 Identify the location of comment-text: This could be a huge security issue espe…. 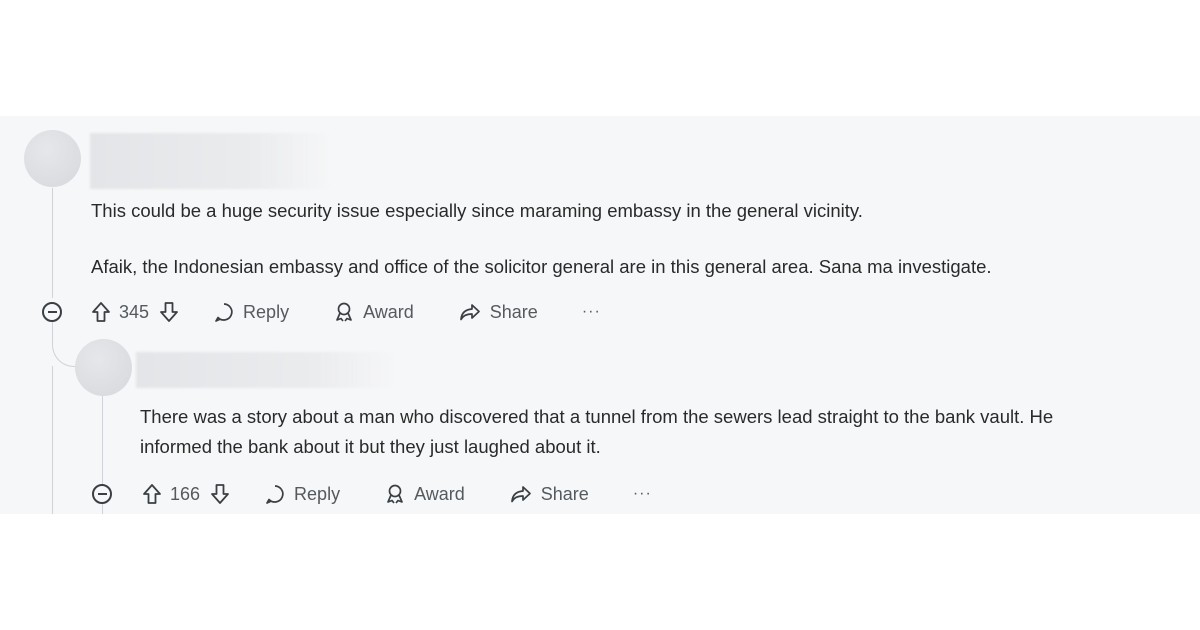
(477, 210).